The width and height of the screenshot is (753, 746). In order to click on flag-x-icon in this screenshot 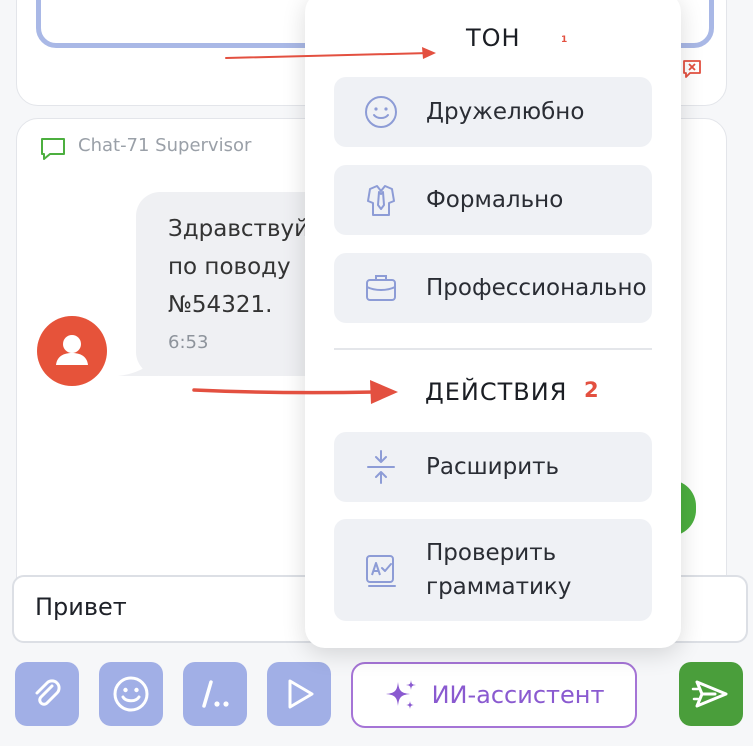, I will do `click(692, 69)`.